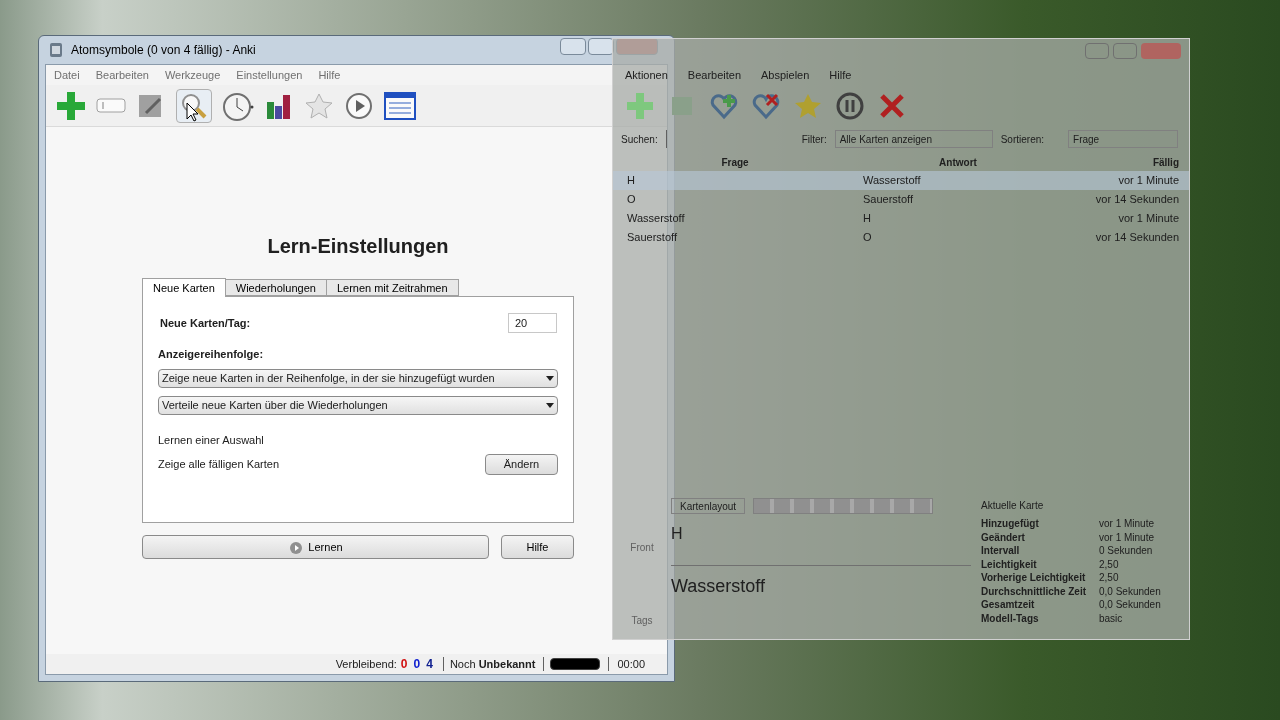 The height and width of the screenshot is (720, 1280). Describe the element at coordinates (646, 75) in the screenshot. I see `menu-item: Aktionen` at that location.